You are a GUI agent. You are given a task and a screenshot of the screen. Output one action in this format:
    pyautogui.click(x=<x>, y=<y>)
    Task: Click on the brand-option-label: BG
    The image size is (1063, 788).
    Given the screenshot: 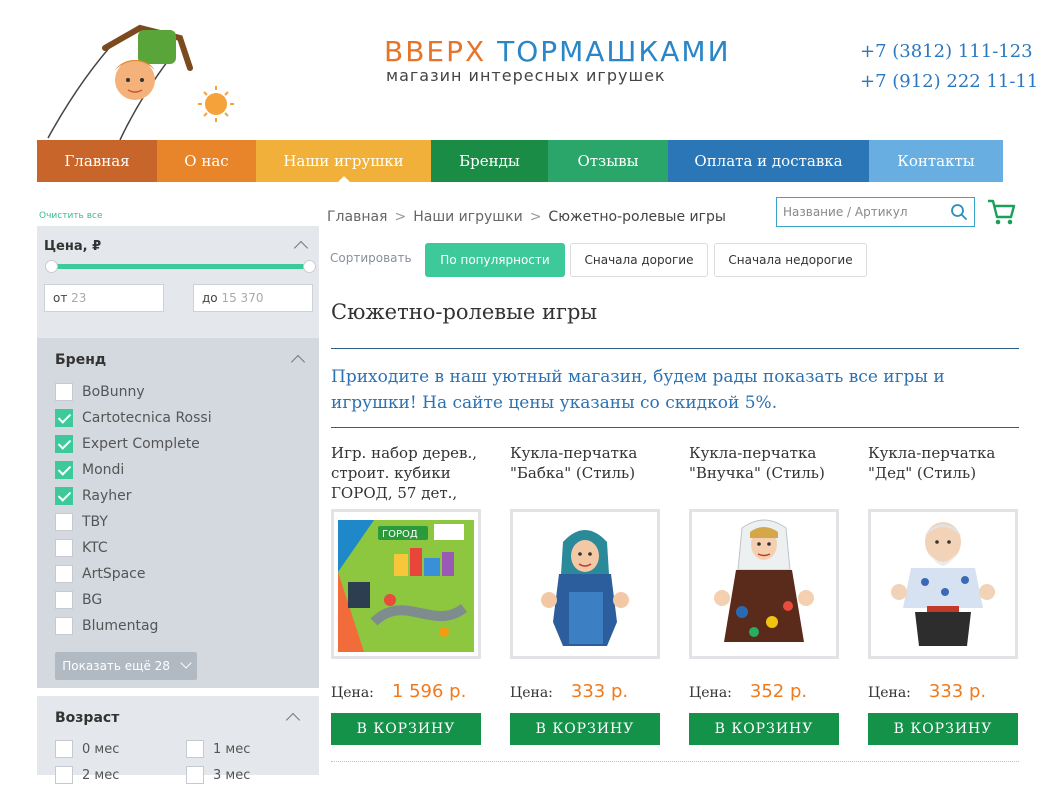 What is the action you would take?
    pyautogui.click(x=92, y=600)
    